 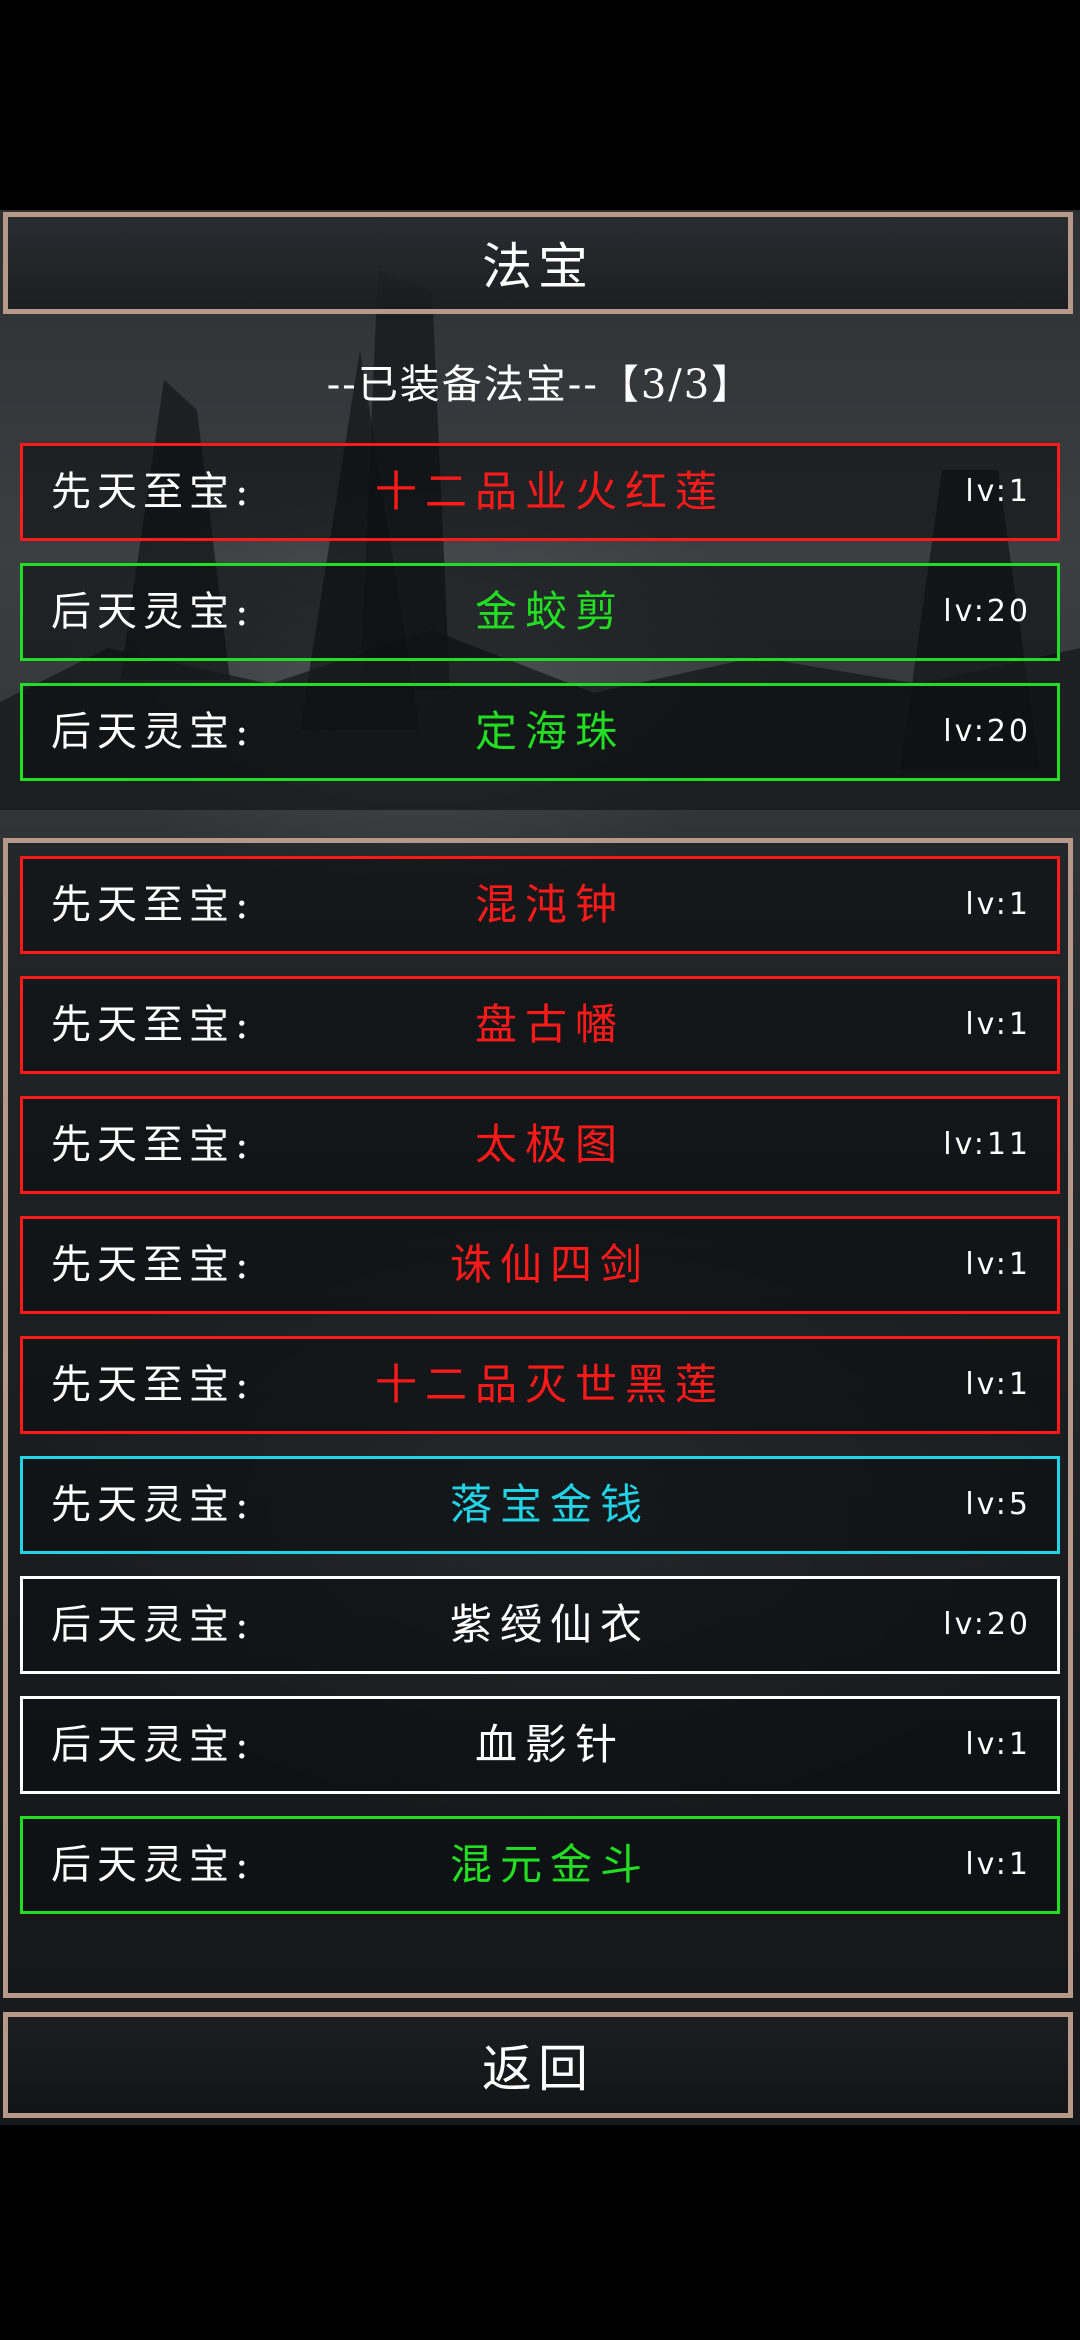 I want to click on item-name: 十二品业火红莲, so click(x=549, y=491).